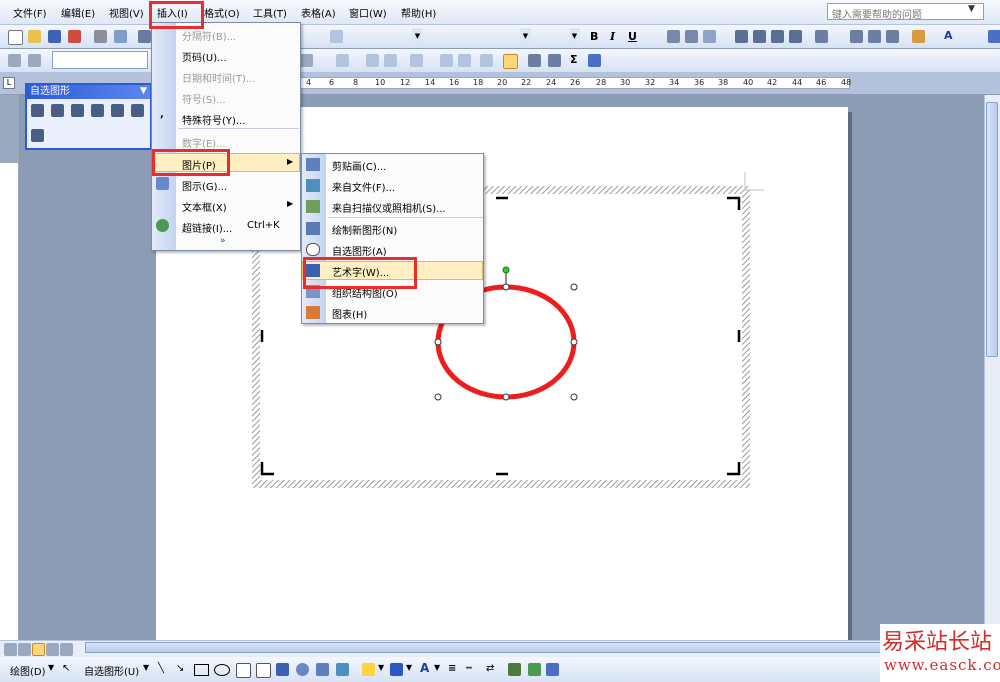 Image resolution: width=1000 pixels, height=682 pixels. What do you see at coordinates (243, 670) in the screenshot?
I see `textbox-tool-icon` at bounding box center [243, 670].